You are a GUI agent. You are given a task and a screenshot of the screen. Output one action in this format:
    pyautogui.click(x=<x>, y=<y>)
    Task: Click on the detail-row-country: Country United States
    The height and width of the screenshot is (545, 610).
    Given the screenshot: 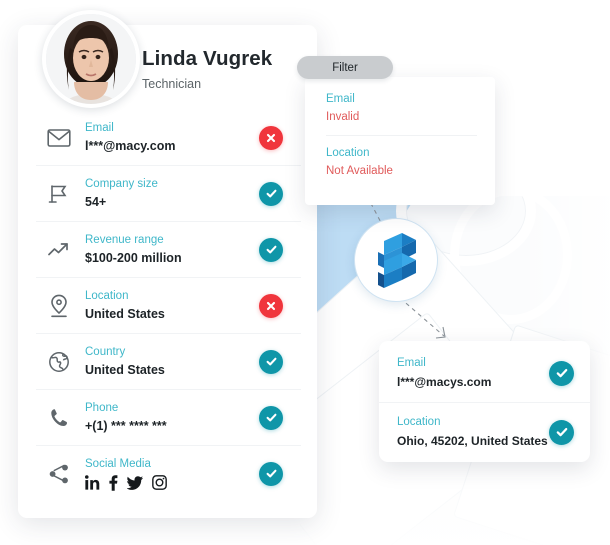 What is the action you would take?
    pyautogui.click(x=168, y=361)
    